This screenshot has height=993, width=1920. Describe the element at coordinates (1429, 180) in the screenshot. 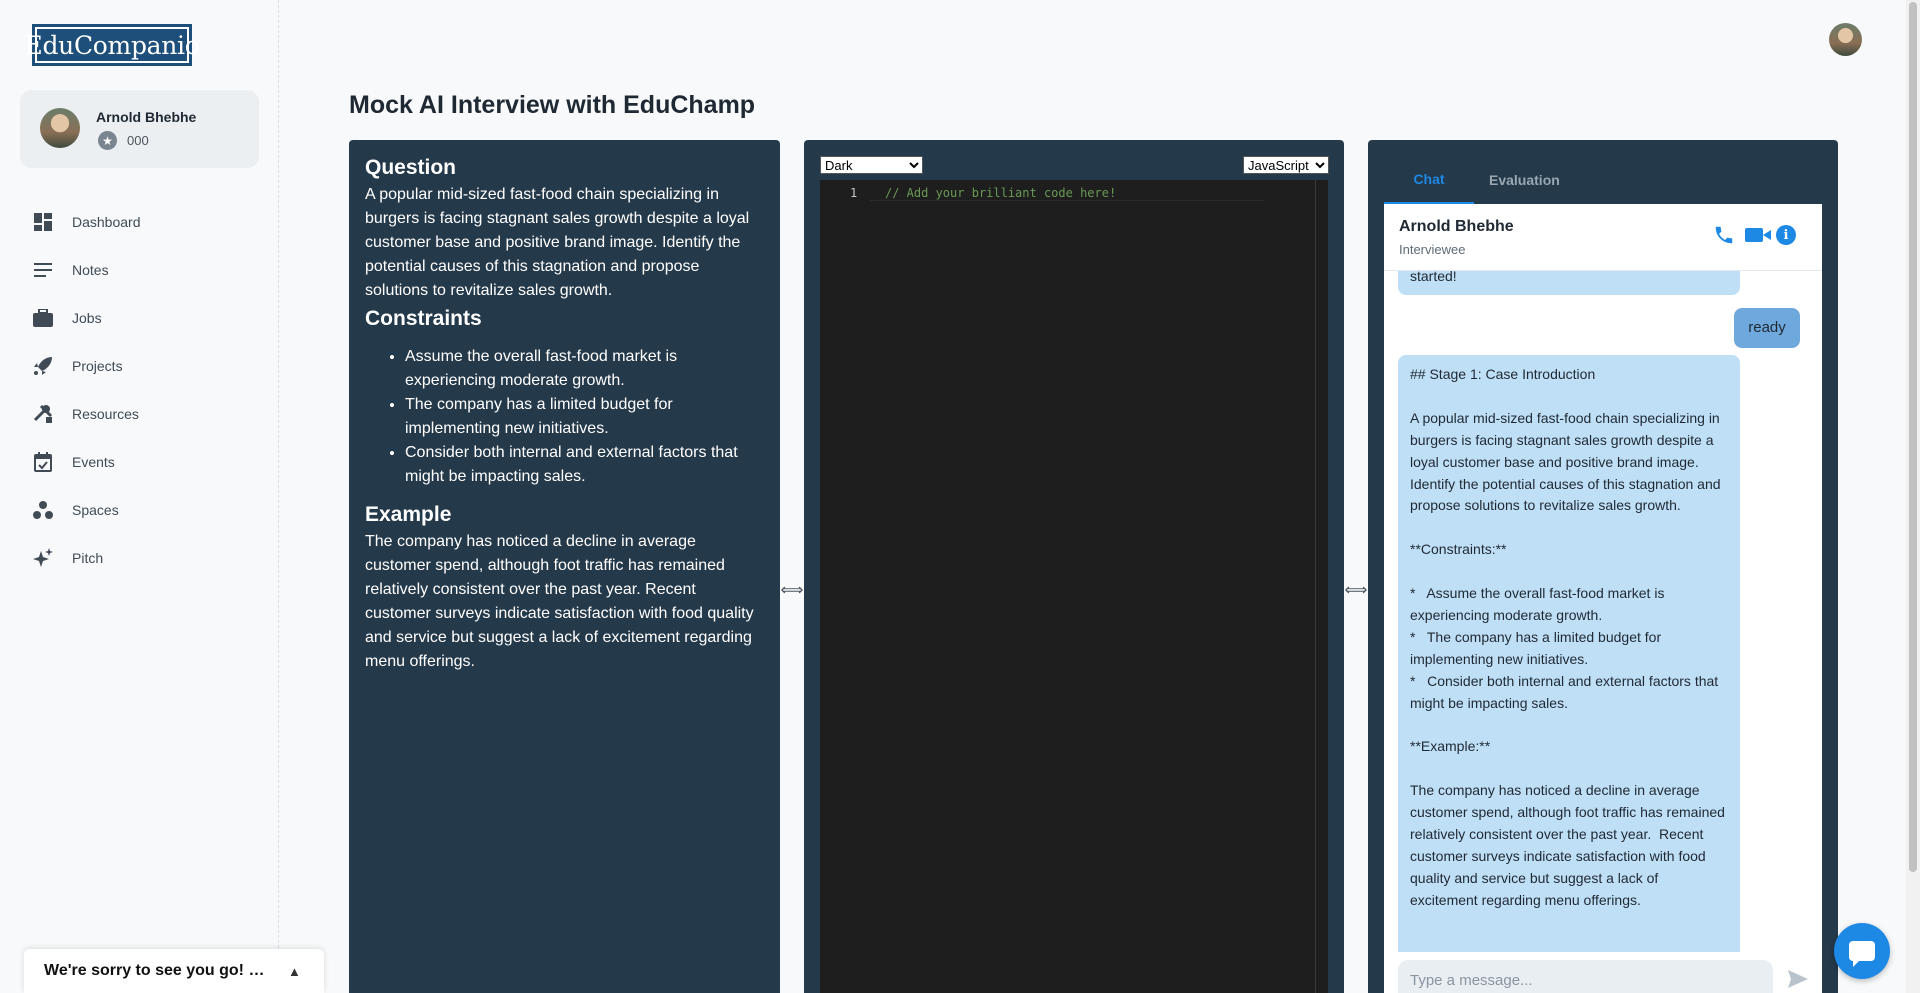

I see `tab-chat: Chat` at that location.